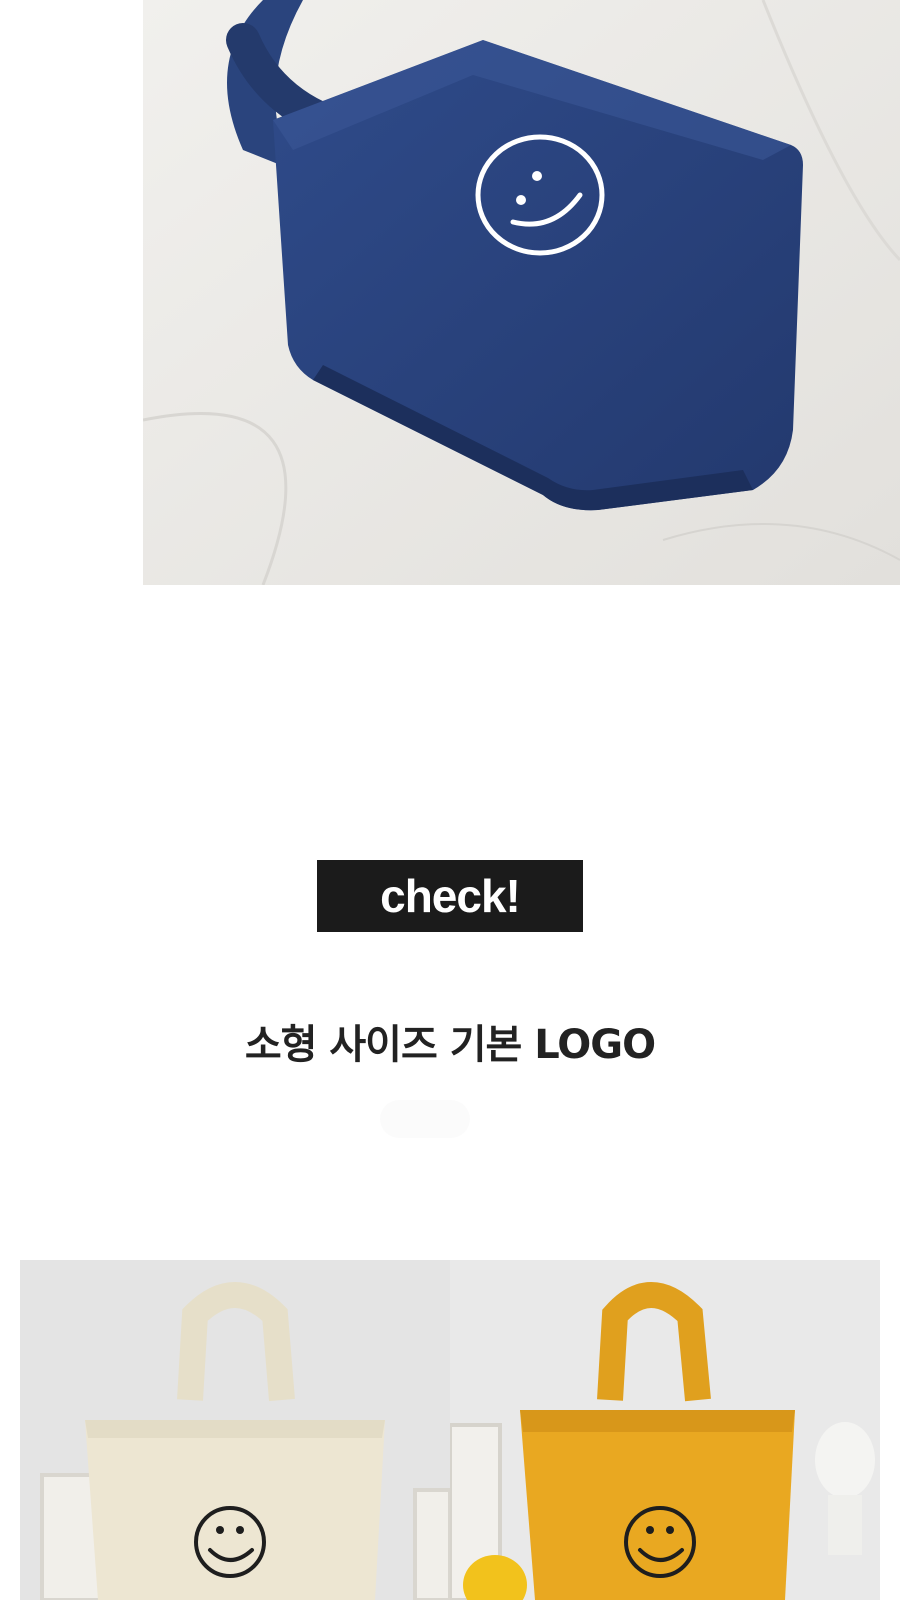 This screenshot has height=1600, width=900. I want to click on product-photo-yellow, so click(665, 1430).